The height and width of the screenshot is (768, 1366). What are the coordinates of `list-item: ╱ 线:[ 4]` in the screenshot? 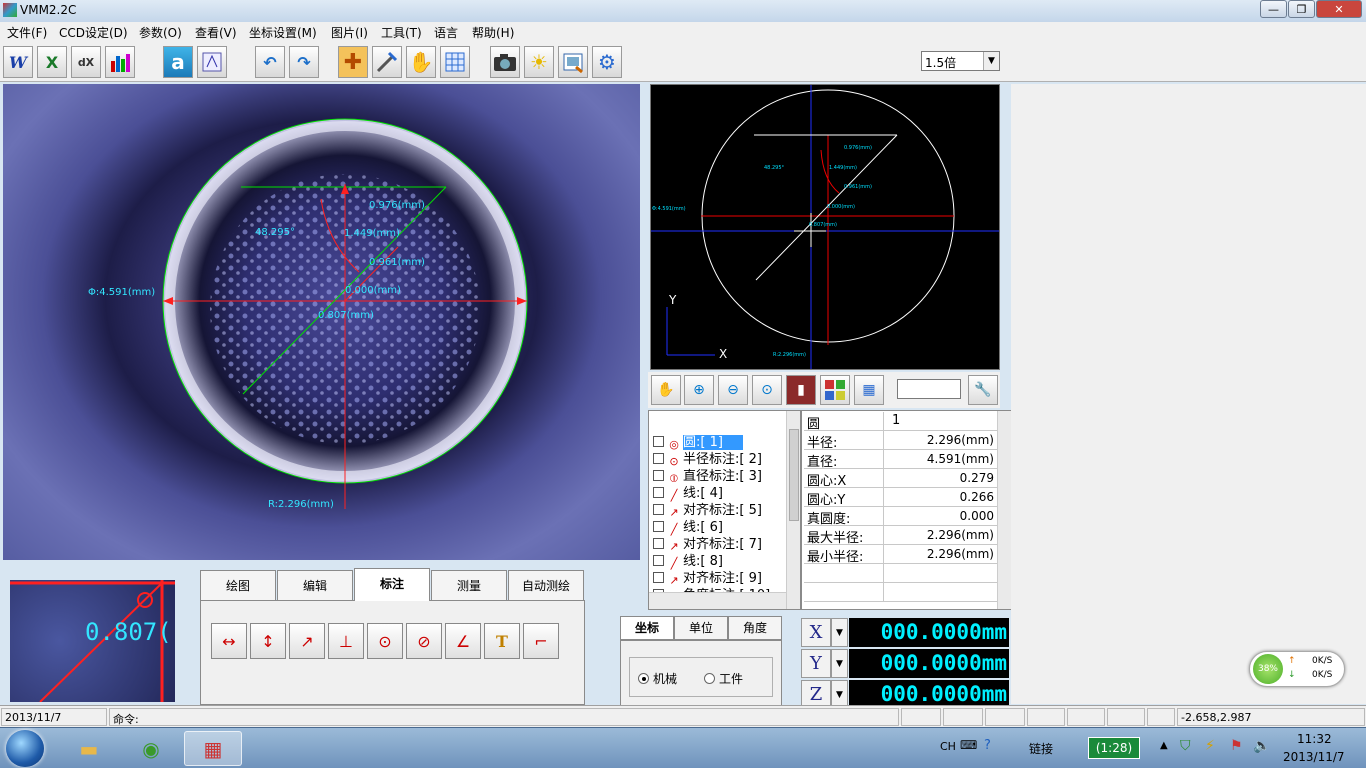 It's located at (688, 492).